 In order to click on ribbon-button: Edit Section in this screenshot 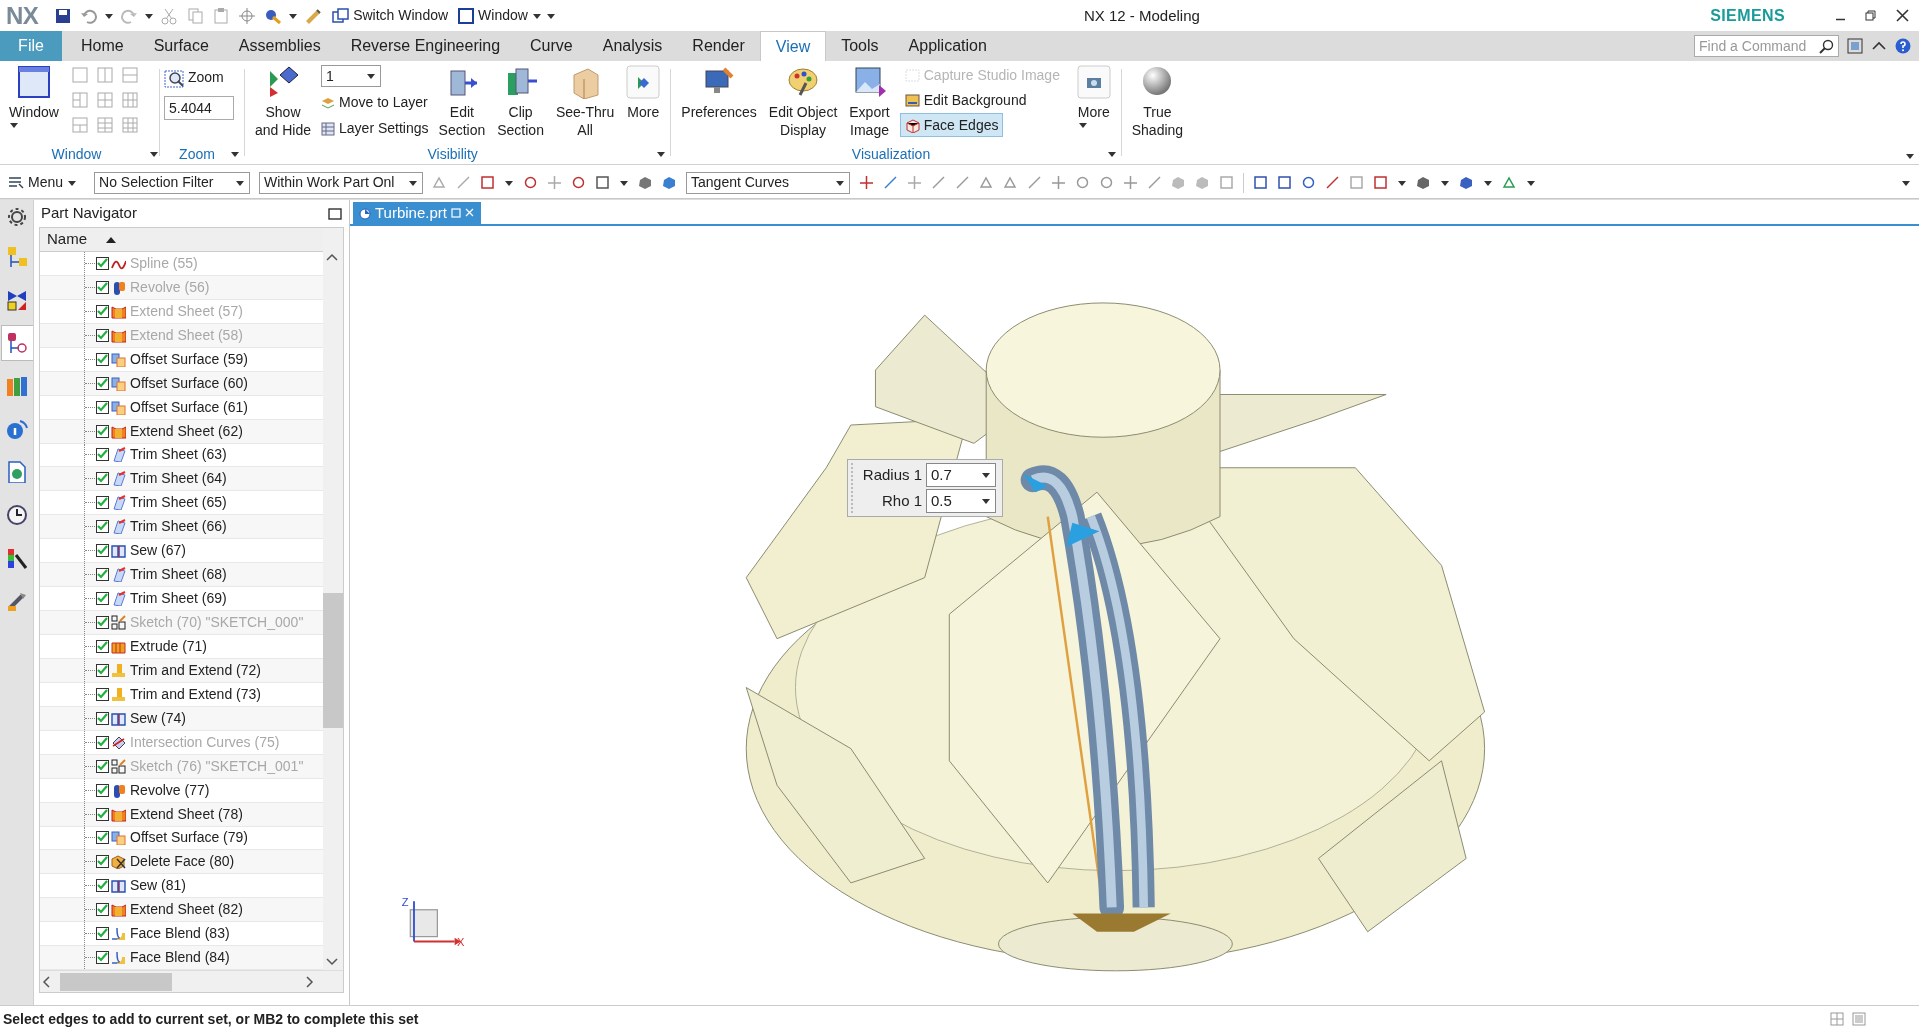, I will do `click(462, 100)`.